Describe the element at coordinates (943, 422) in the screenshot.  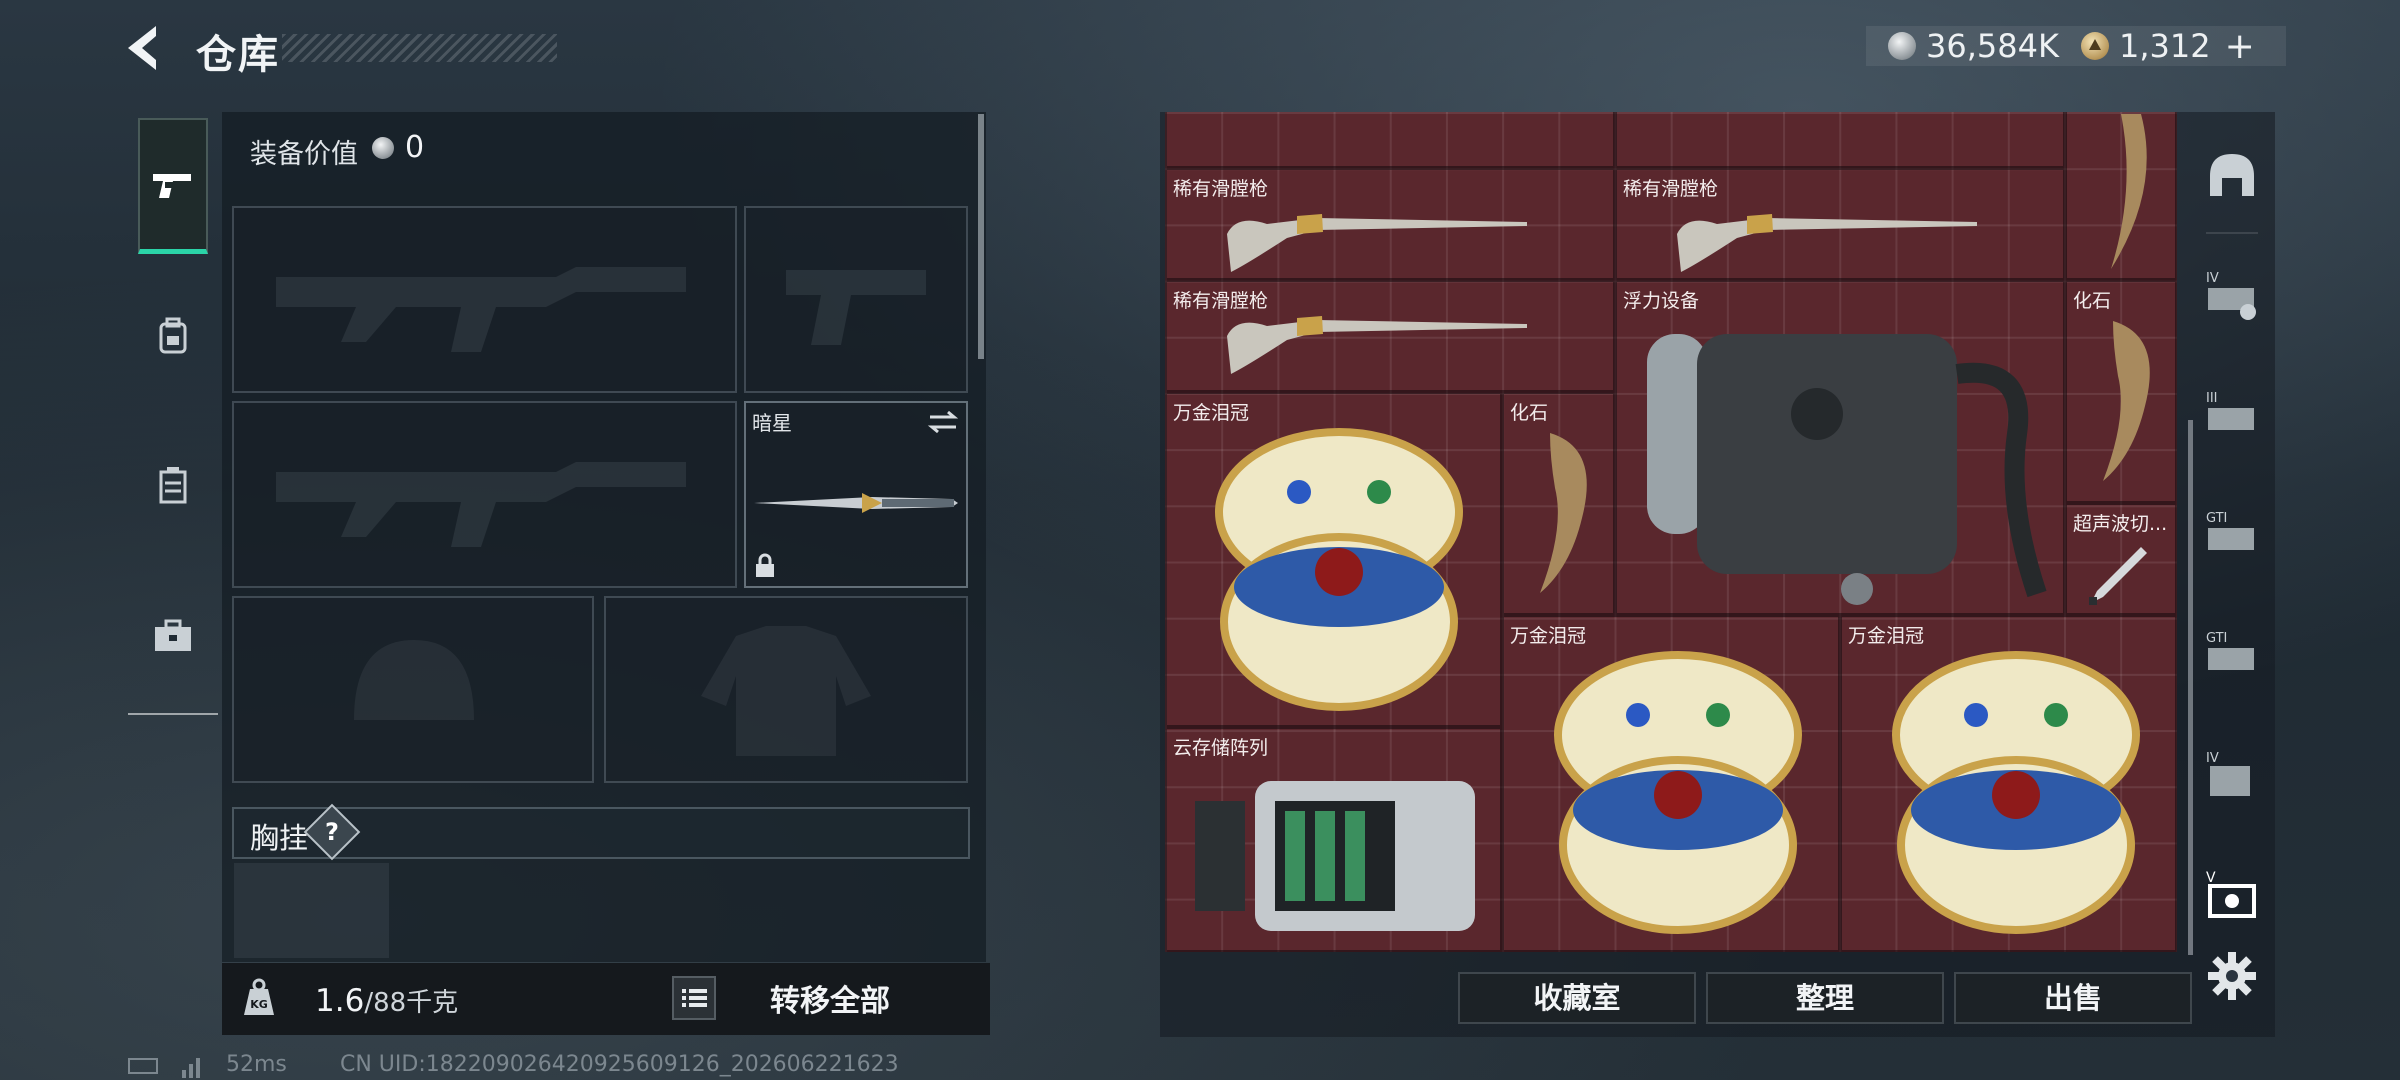
I see `swap-icon` at that location.